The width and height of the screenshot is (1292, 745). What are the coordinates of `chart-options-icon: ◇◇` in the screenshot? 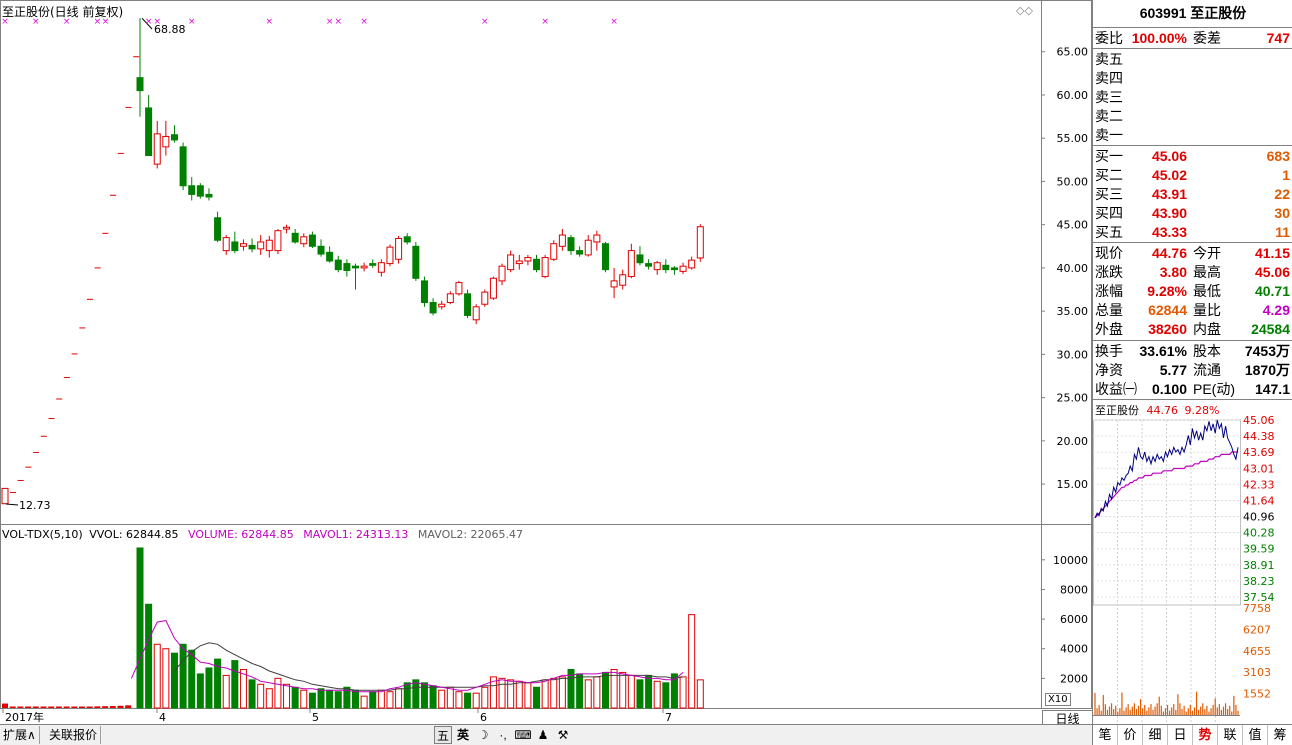 It's located at (1024, 10).